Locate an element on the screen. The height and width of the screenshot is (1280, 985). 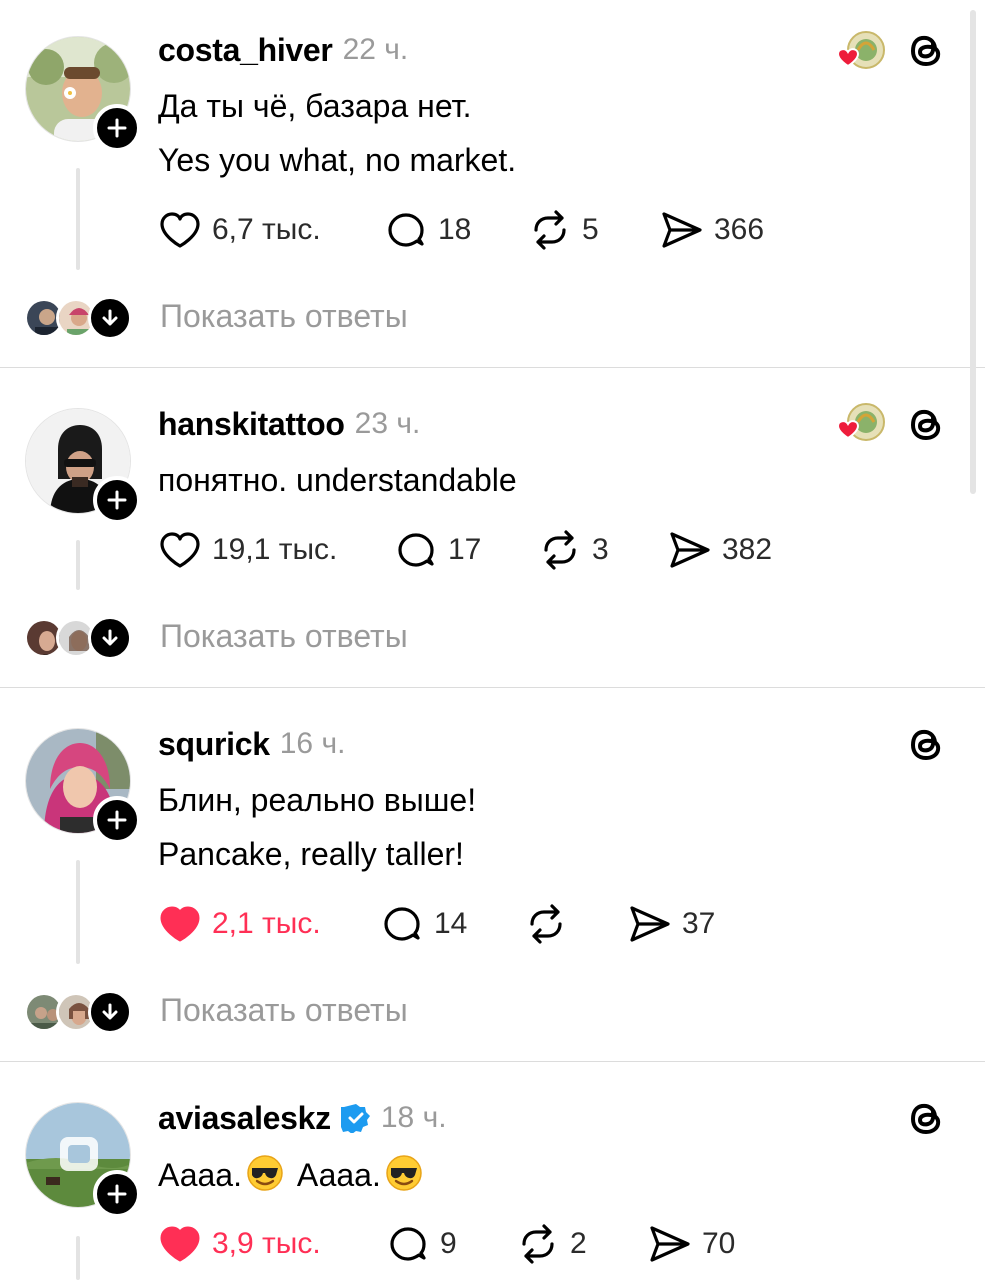
post-text-line: понятно. understandable is located at coordinates (337, 480).